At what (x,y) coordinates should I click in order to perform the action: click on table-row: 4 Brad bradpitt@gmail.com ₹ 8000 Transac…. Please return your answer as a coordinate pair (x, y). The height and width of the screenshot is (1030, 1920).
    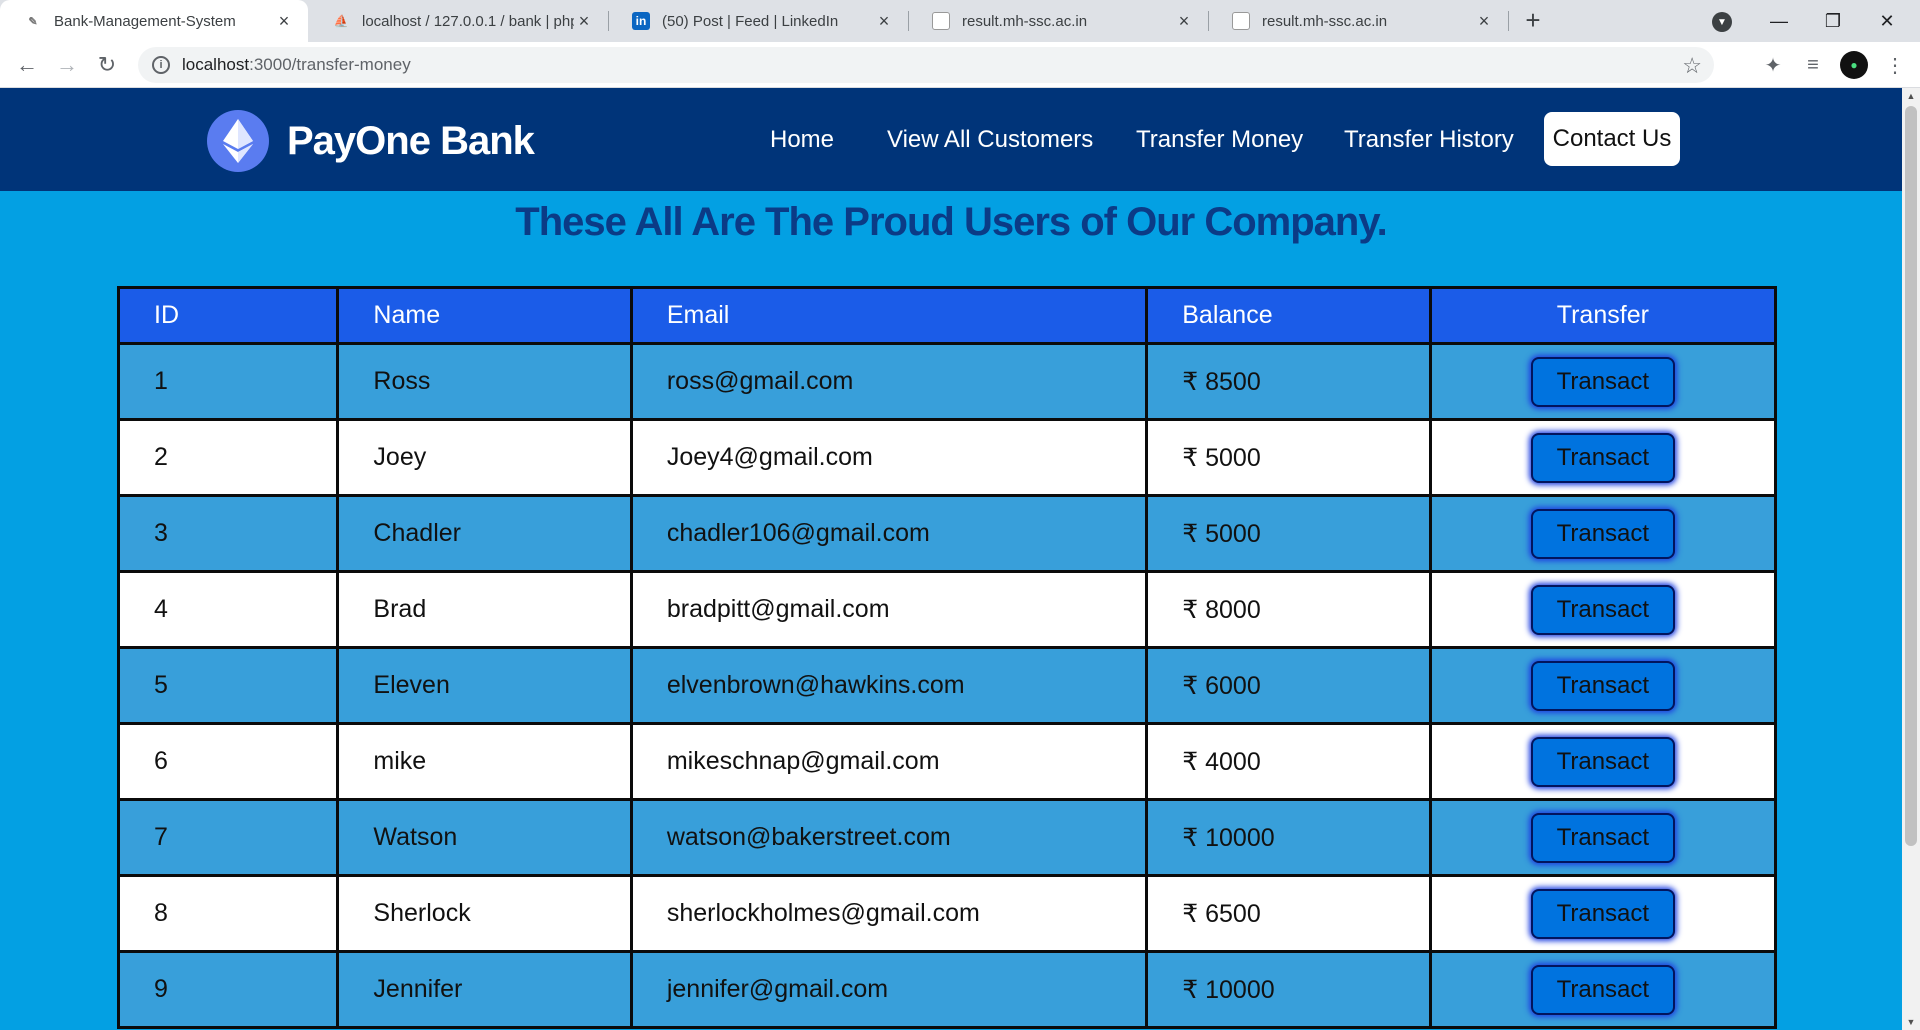
    Looking at the image, I should click on (947, 609).